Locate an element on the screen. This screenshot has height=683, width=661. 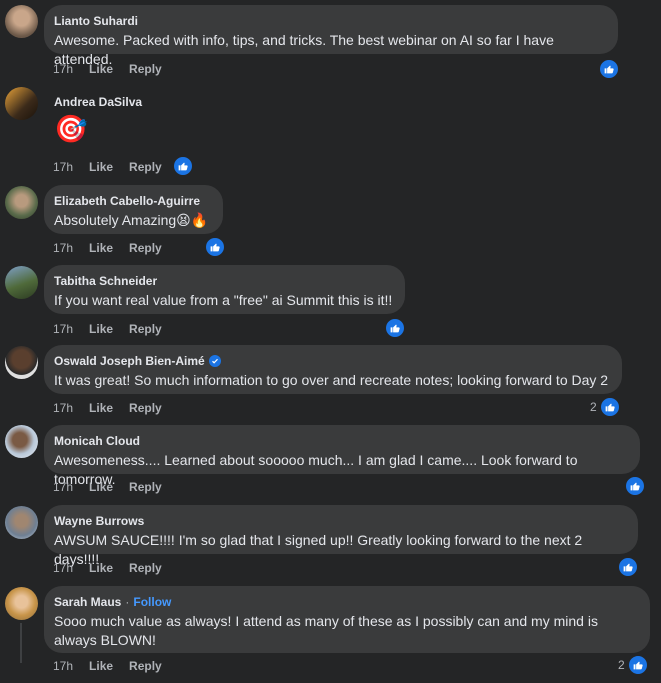
comment-author: Oswald Joseph Bien-Aimé is located at coordinates (332, 361).